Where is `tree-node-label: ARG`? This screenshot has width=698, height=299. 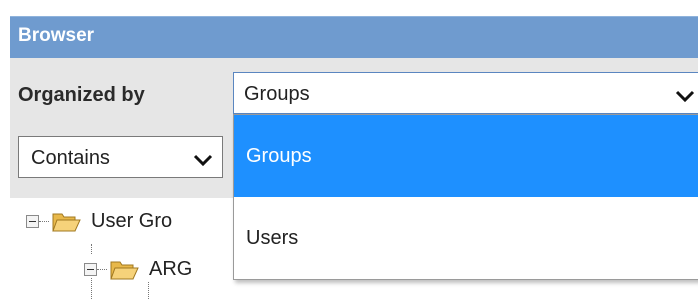
tree-node-label: ARG is located at coordinates (171, 268).